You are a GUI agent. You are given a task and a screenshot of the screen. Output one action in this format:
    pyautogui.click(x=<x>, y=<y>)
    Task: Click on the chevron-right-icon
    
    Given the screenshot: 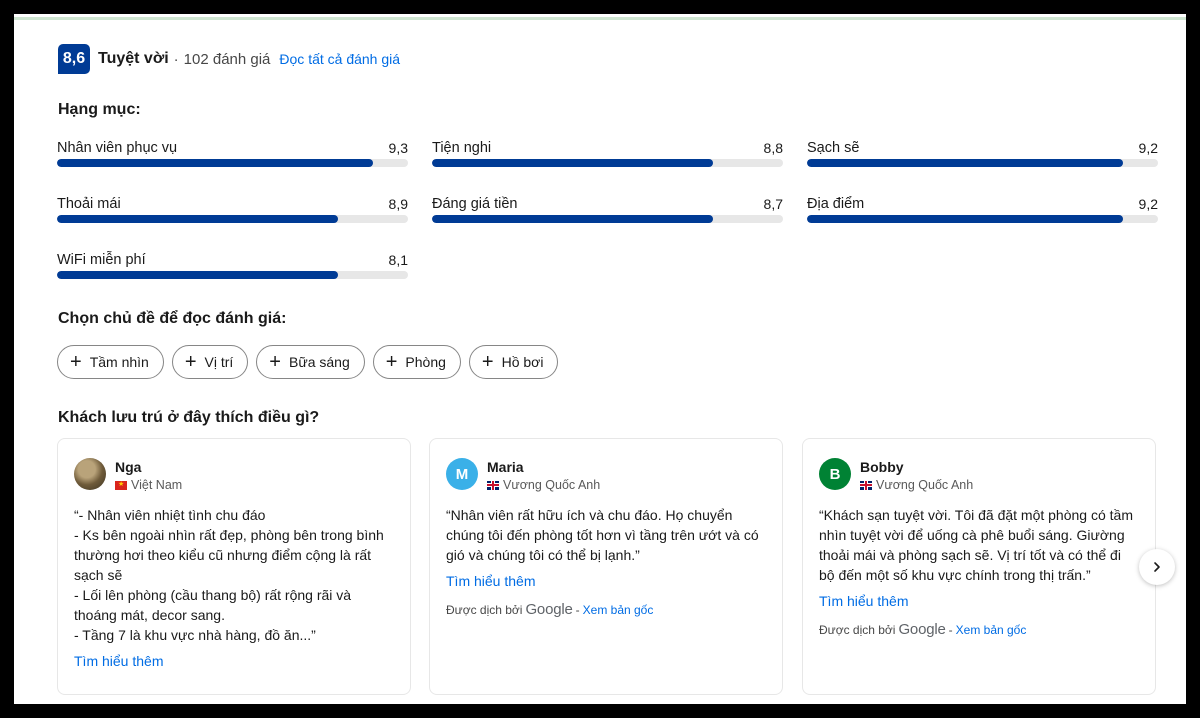 What is the action you would take?
    pyautogui.click(x=1157, y=567)
    